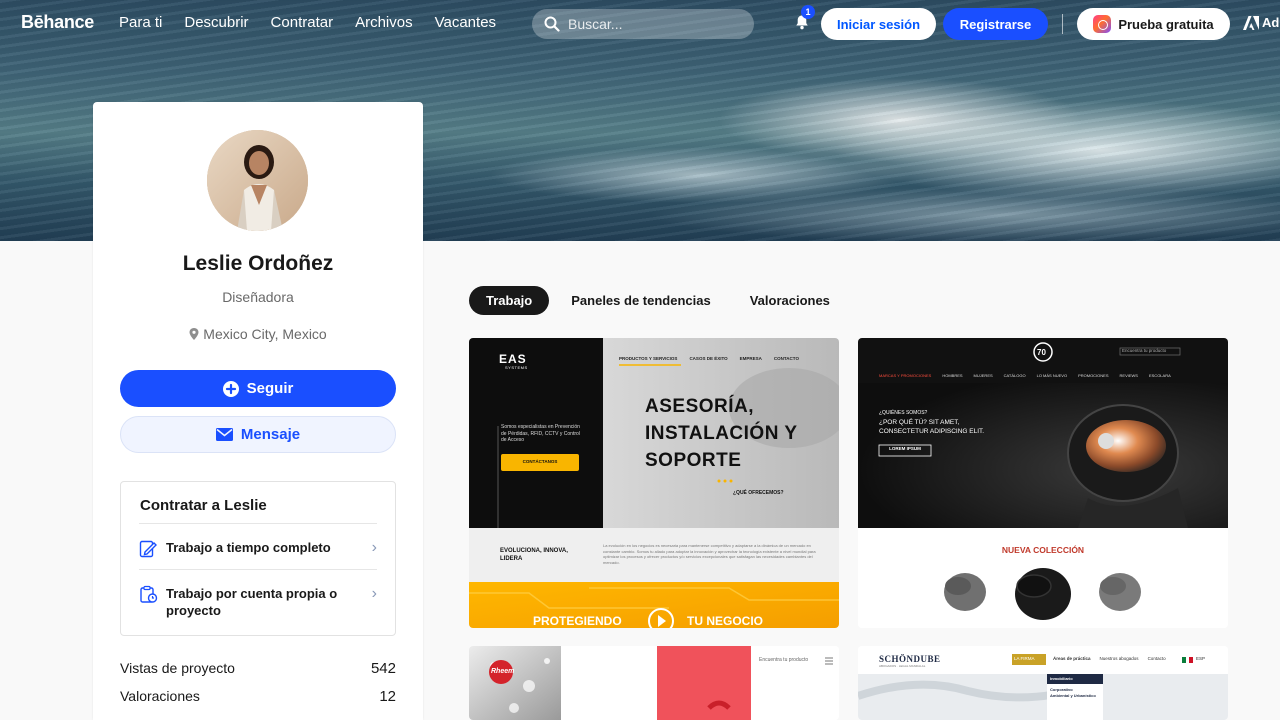  I want to click on notification-badge: 1, so click(808, 12).